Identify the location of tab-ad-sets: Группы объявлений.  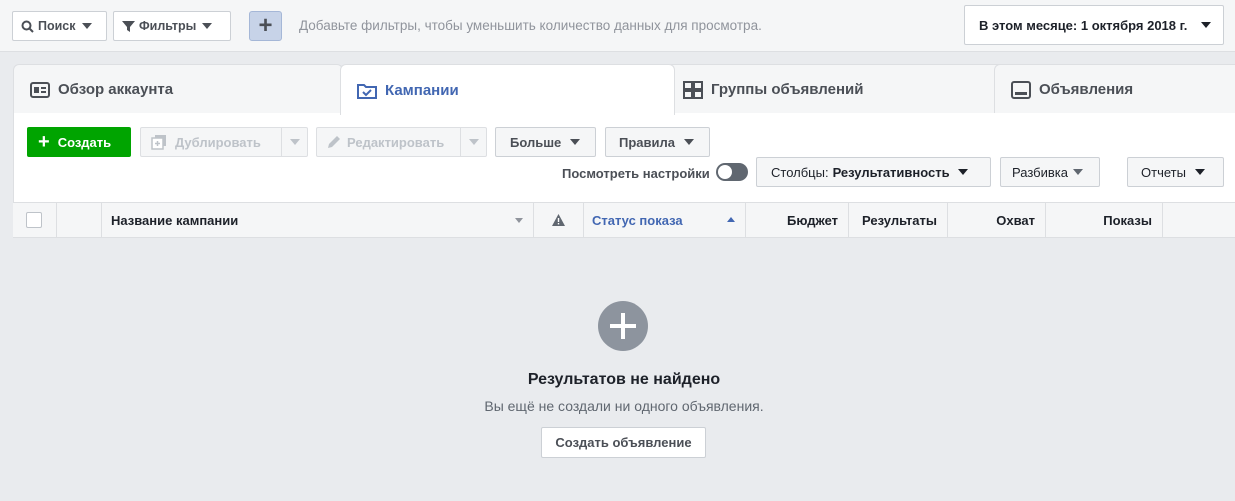
(836, 89).